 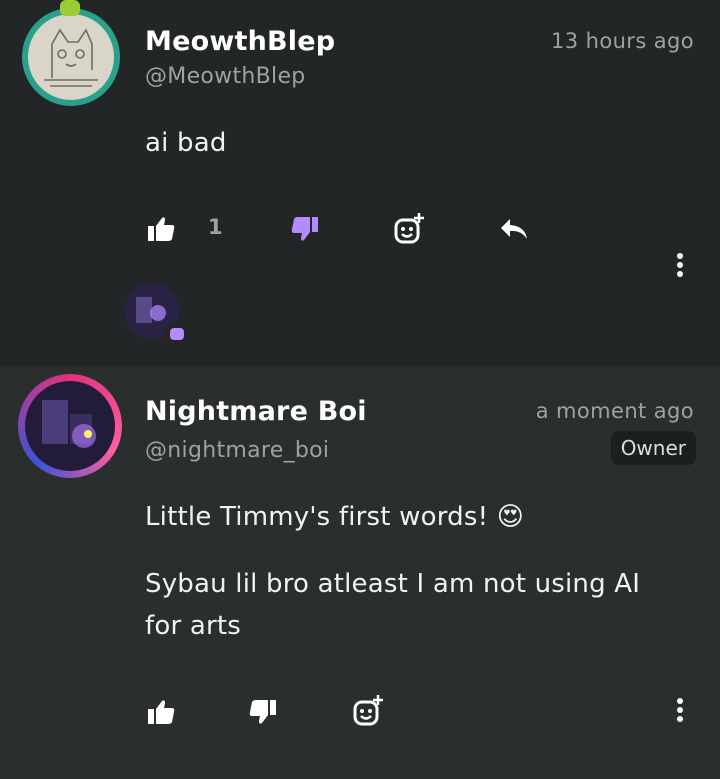 I want to click on reply-button, so click(x=514, y=229).